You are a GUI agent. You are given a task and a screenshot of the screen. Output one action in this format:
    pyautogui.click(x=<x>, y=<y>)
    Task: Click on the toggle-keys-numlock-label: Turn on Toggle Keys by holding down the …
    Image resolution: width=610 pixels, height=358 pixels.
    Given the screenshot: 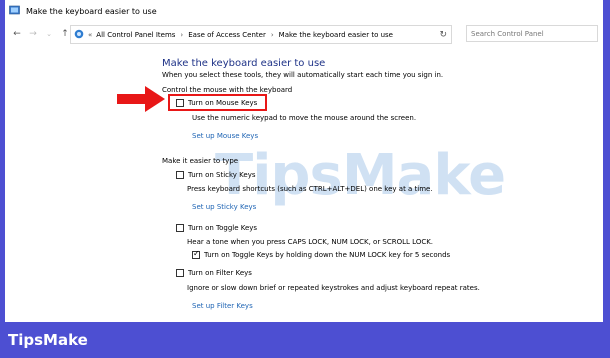 What is the action you would take?
    pyautogui.click(x=327, y=255)
    